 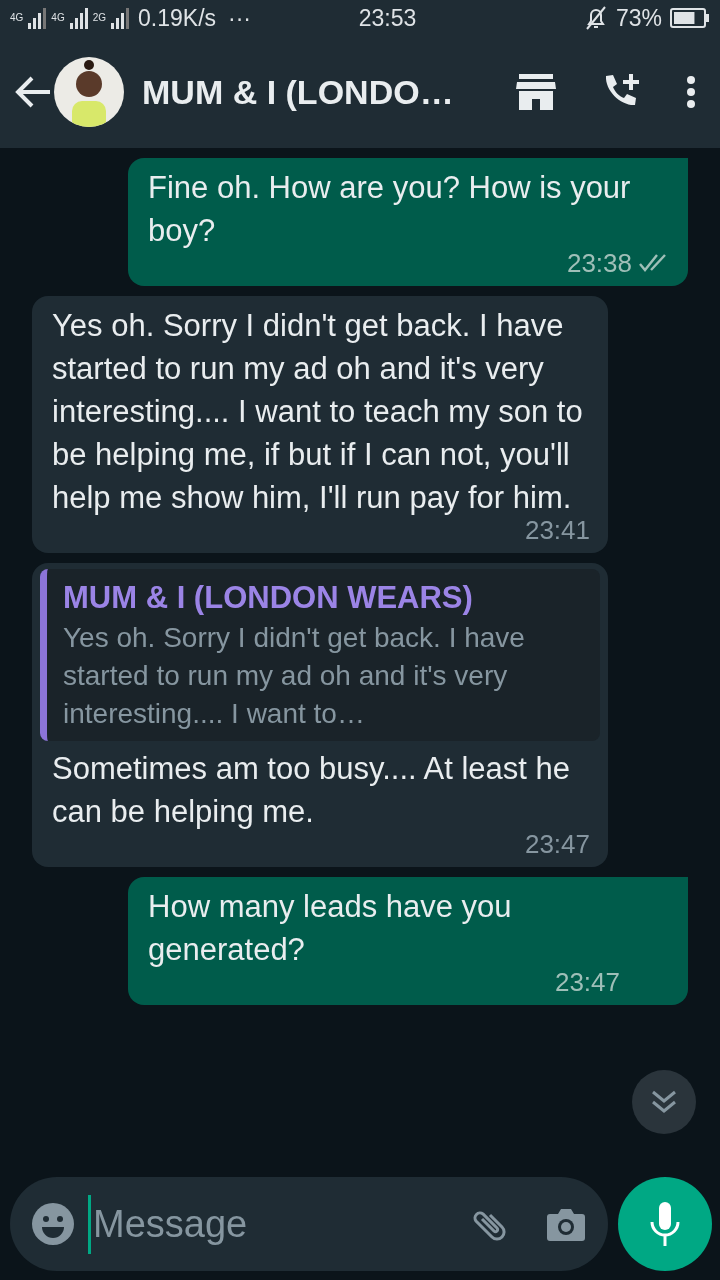 I want to click on quoted-author: MUM & I (LONDON WEARS), so click(x=268, y=598).